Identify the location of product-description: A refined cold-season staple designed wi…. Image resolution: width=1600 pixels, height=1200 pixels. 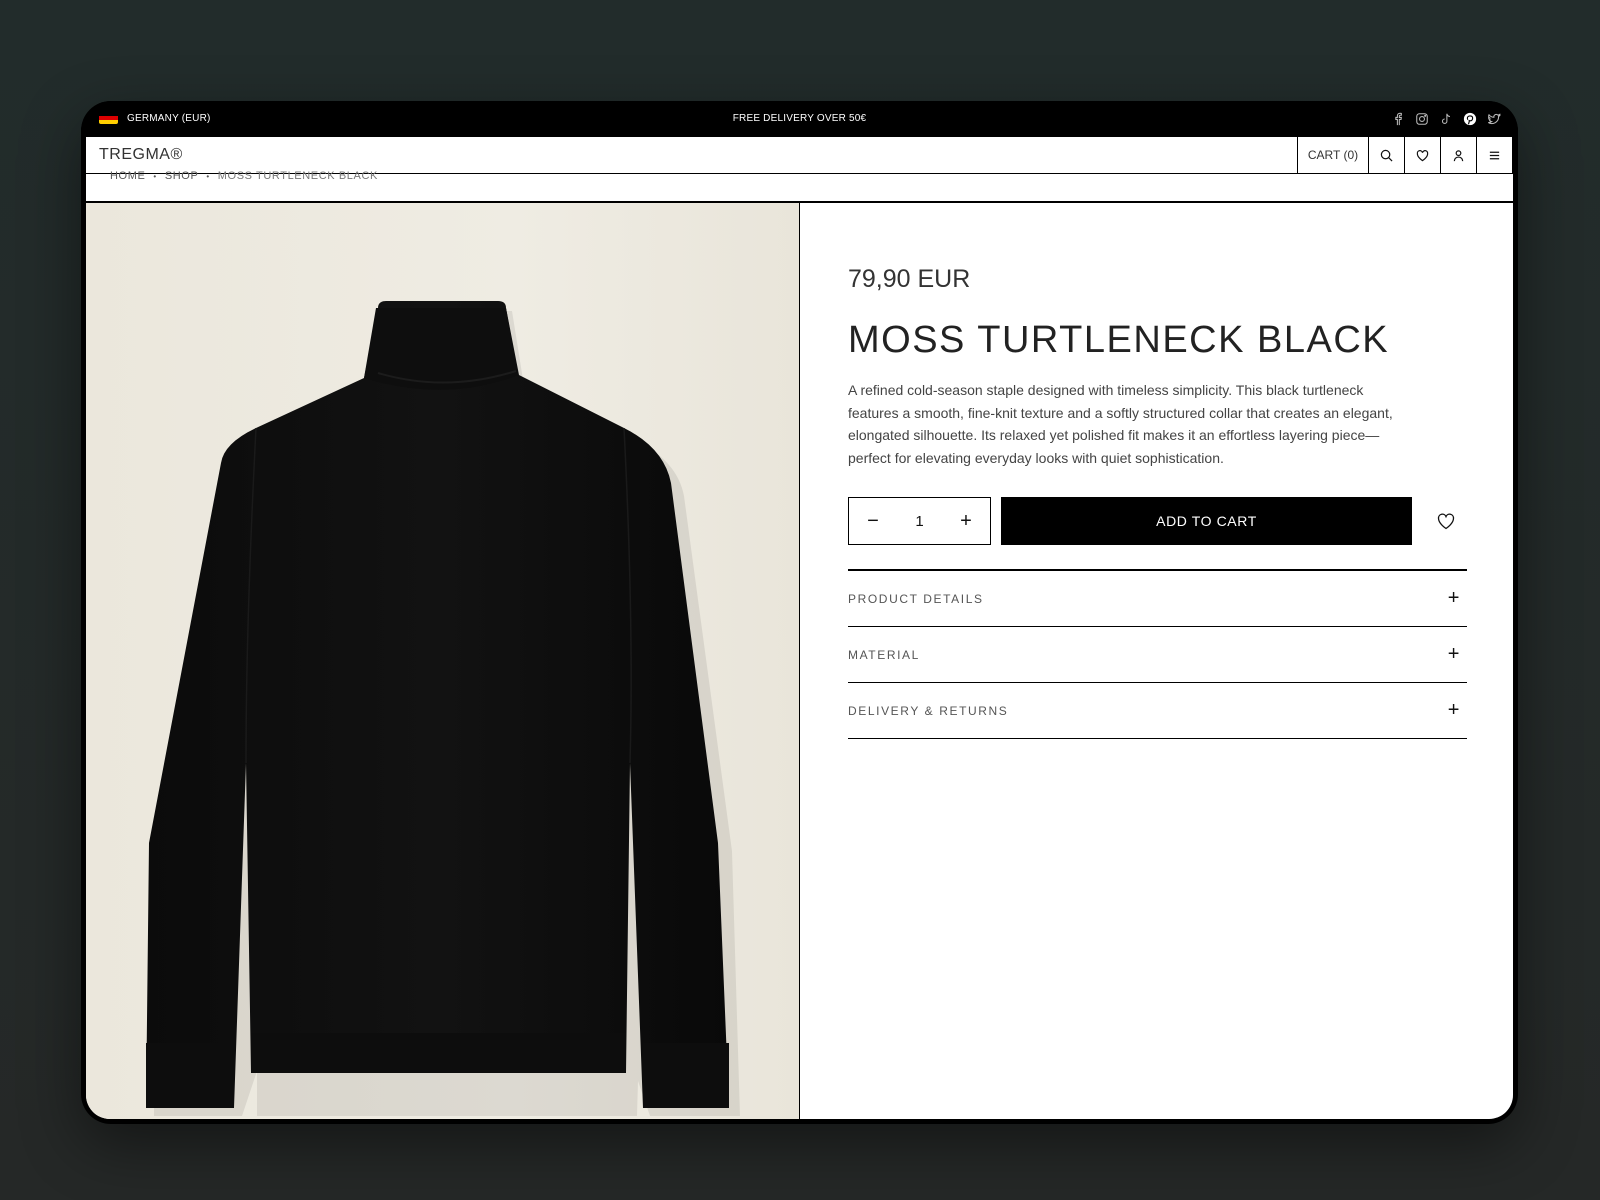
(1120, 424).